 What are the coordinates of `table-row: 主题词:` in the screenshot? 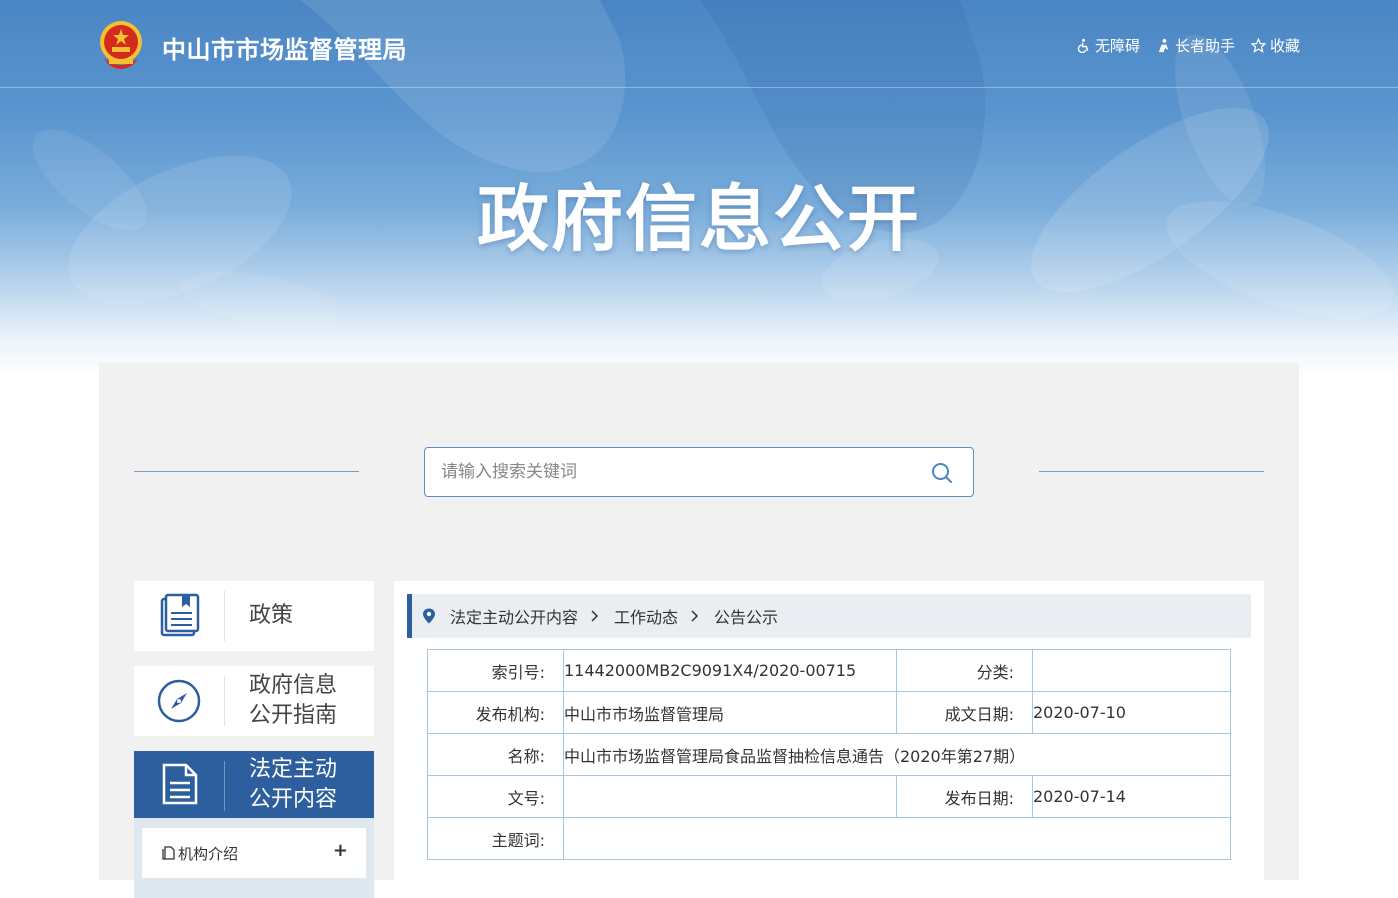 It's located at (829, 838).